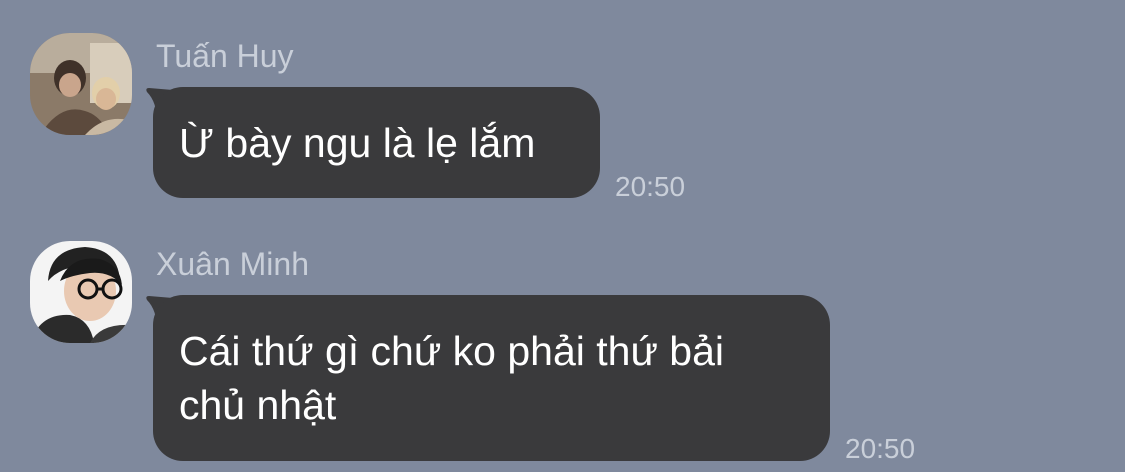 The height and width of the screenshot is (472, 1125). I want to click on message-line: chủ nhật, so click(258, 405).